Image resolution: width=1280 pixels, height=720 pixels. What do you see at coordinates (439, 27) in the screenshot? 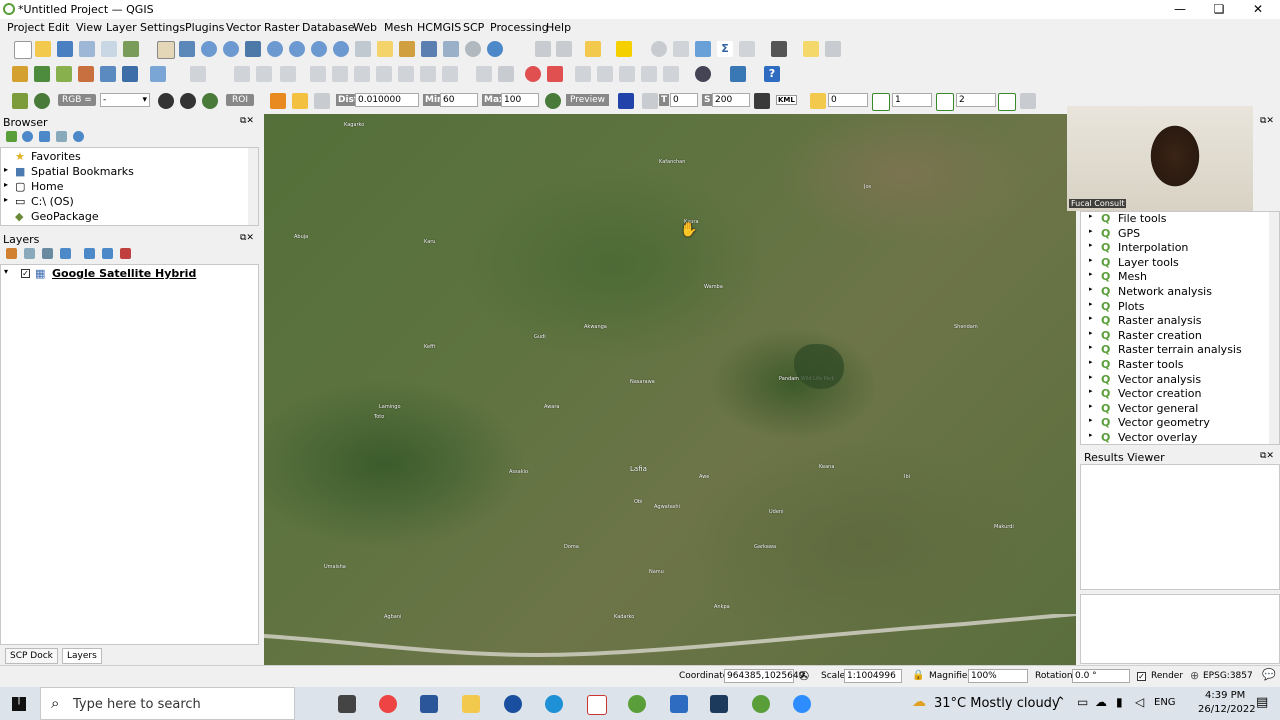
I see `menu-hcmgis: HCMGIS` at bounding box center [439, 27].